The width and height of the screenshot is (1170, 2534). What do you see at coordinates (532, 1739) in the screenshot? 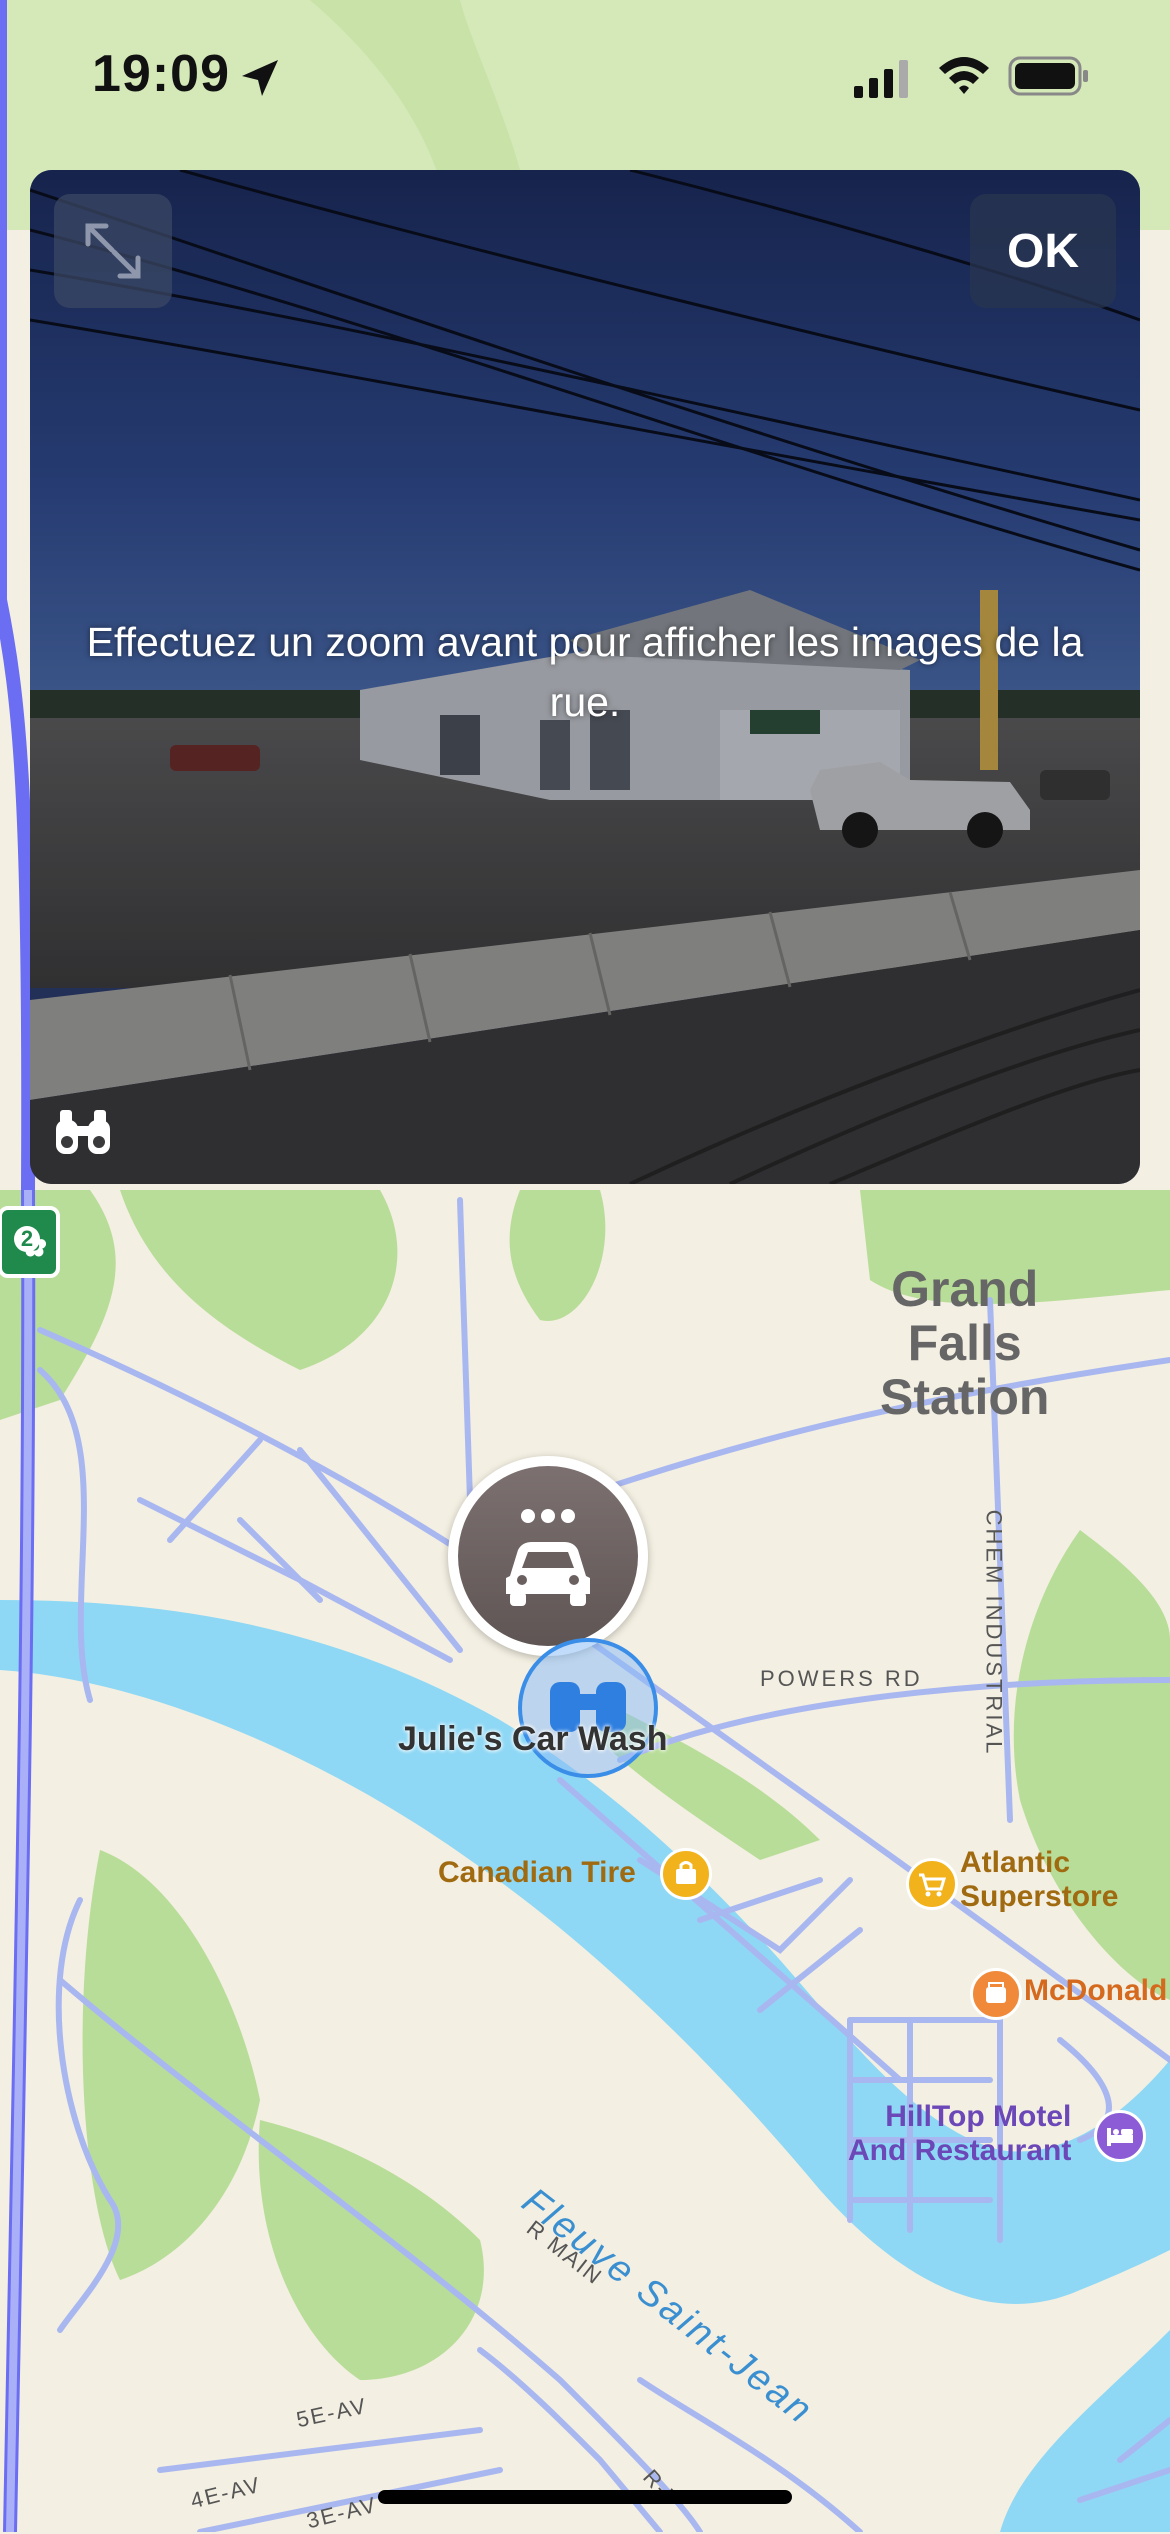
I see `poi-label-car-wash: Julie's Car Wash` at bounding box center [532, 1739].